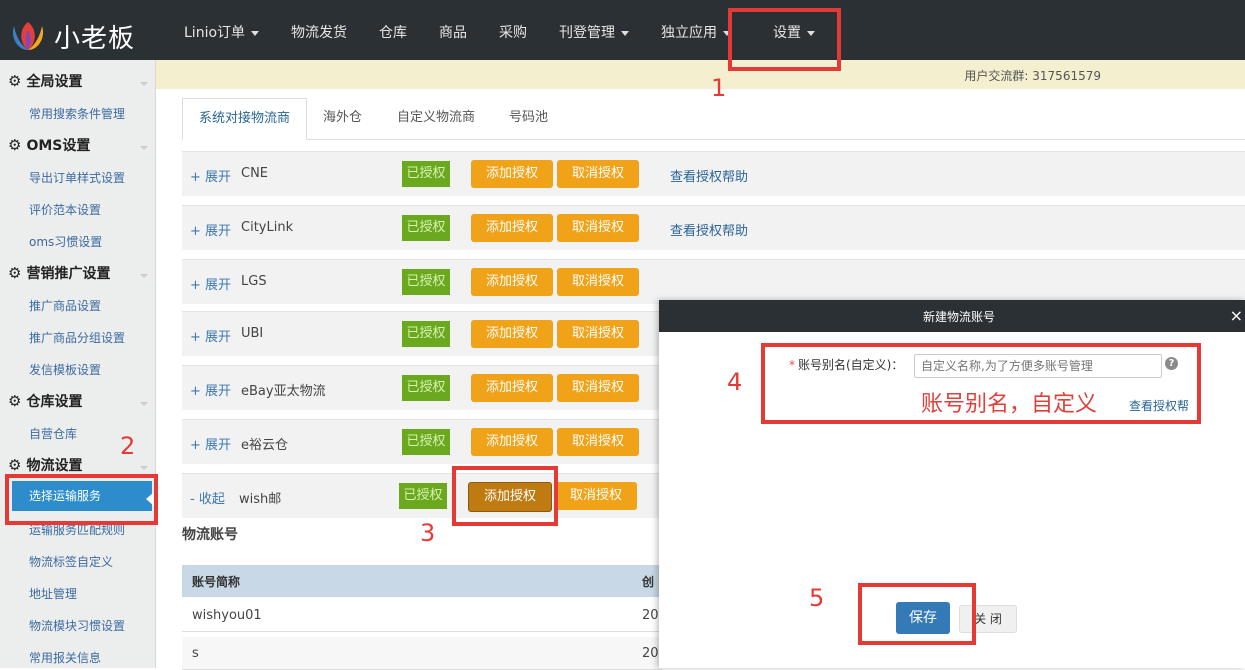  Describe the element at coordinates (422, 653) in the screenshot. I see `table-row: s 20` at that location.